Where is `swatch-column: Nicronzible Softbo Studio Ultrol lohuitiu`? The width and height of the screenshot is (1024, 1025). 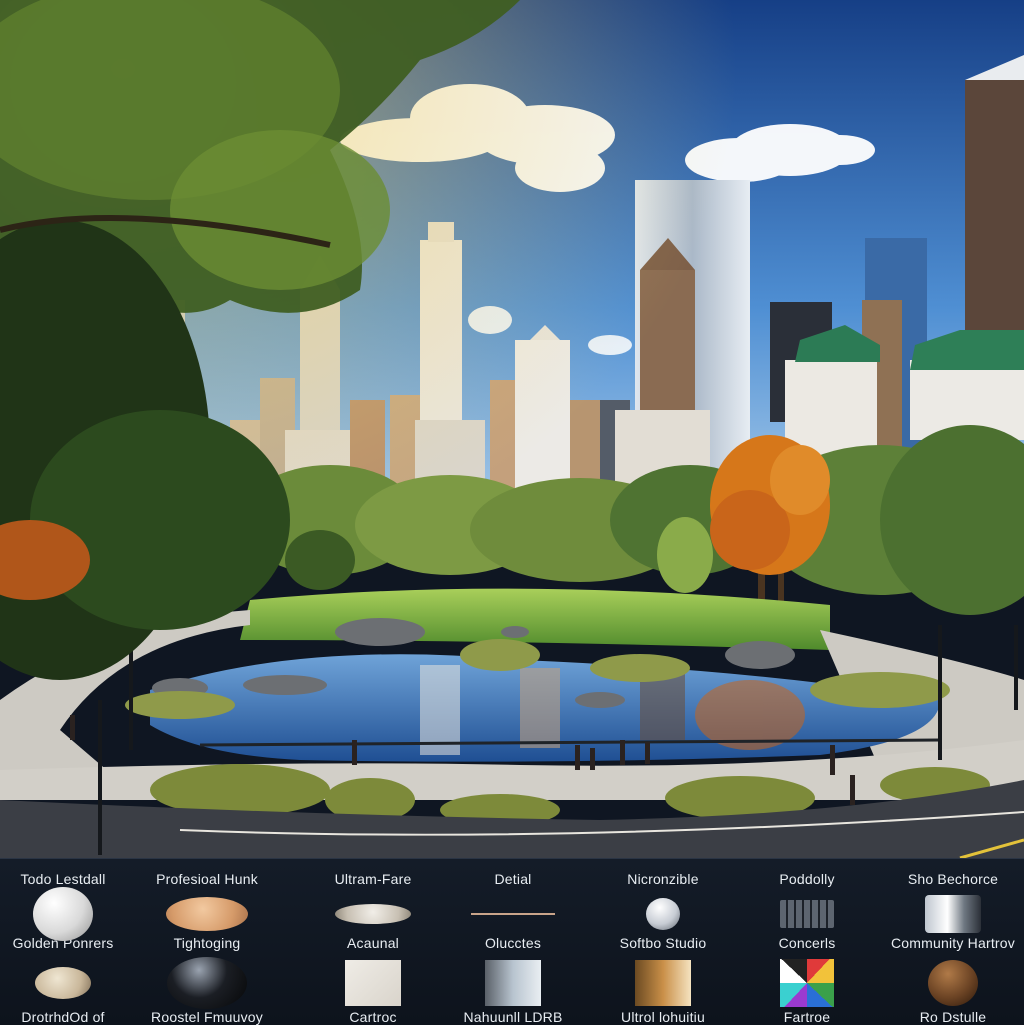 swatch-column: Nicronzible Softbo Studio Ultrol lohuitiu is located at coordinates (663, 942).